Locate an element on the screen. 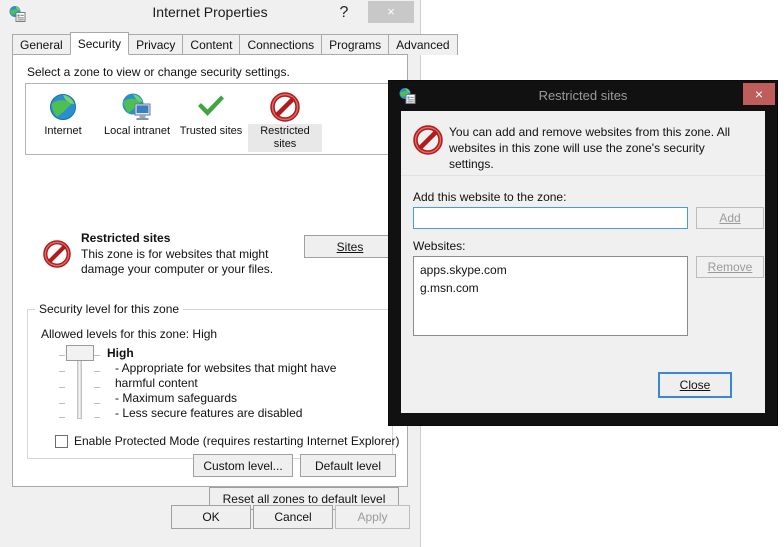  tab-content: Content is located at coordinates (211, 44).